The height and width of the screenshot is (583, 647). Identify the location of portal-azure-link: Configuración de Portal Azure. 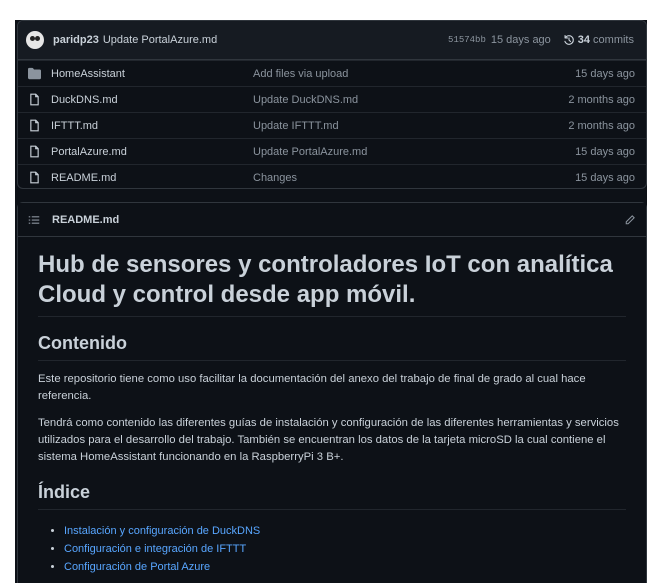
(137, 567).